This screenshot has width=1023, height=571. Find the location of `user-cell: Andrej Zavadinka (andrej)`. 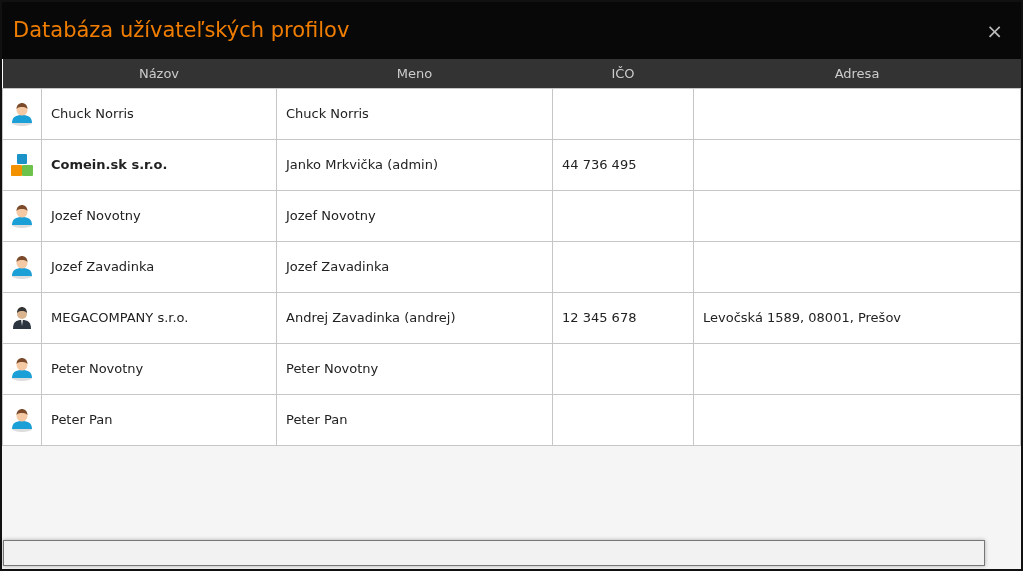

user-cell: Andrej Zavadinka (andrej) is located at coordinates (371, 317).